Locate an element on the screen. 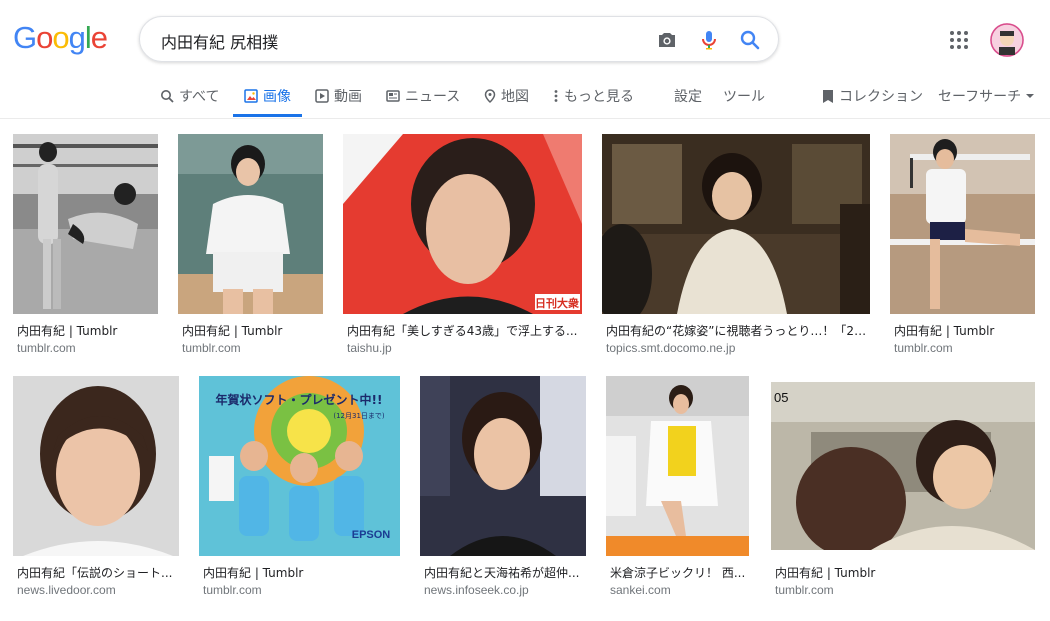 Image resolution: width=1050 pixels, height=621 pixels. news-icon is located at coordinates (393, 96).